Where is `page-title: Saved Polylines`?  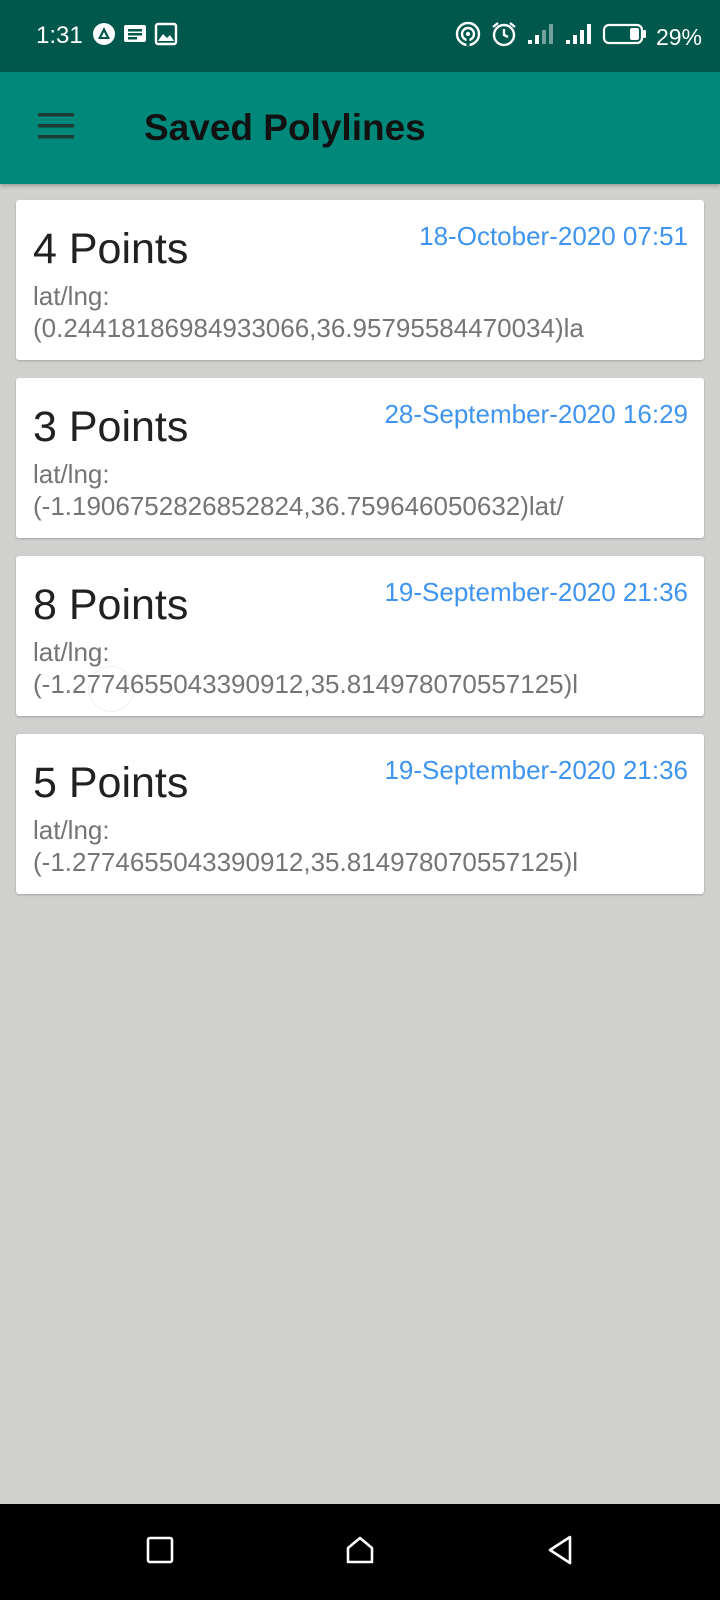
page-title: Saved Polylines is located at coordinates (285, 127).